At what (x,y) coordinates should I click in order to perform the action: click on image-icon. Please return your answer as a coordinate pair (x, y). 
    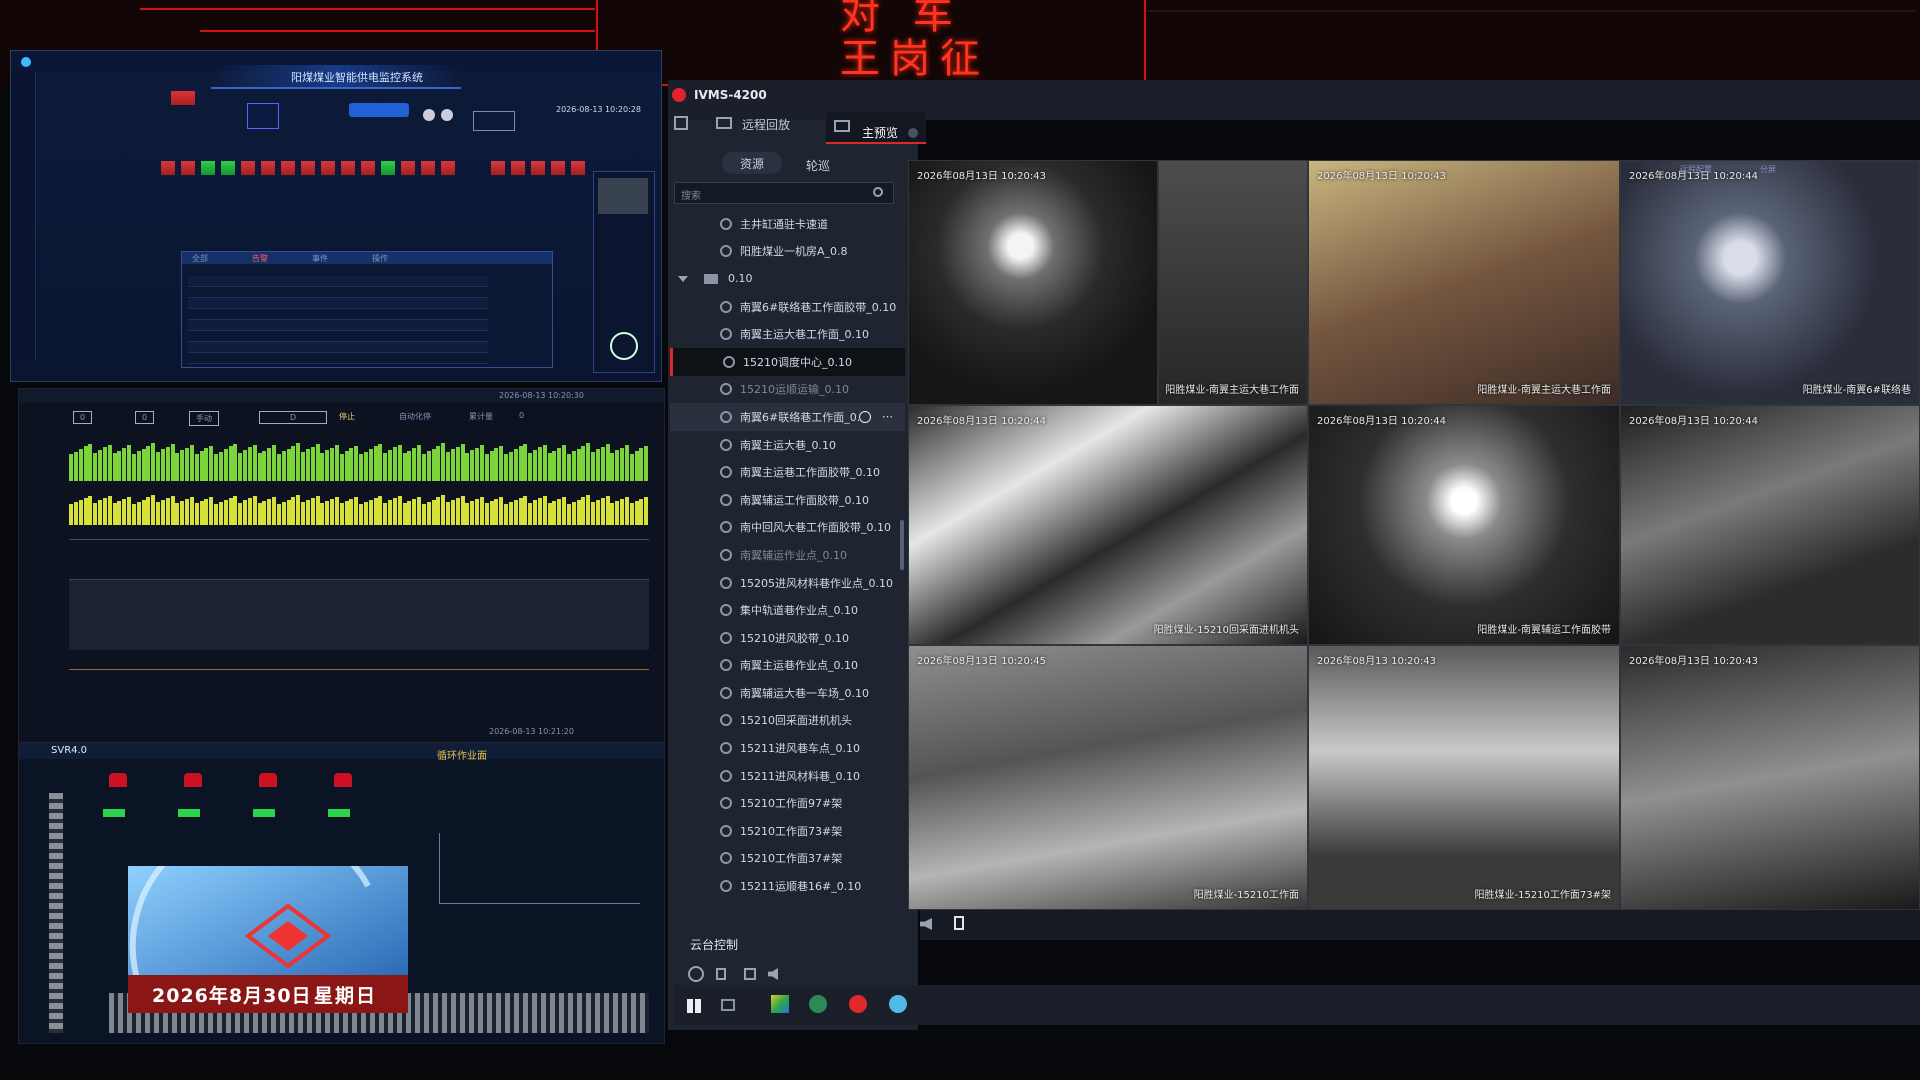
    Looking at the image, I should click on (750, 974).